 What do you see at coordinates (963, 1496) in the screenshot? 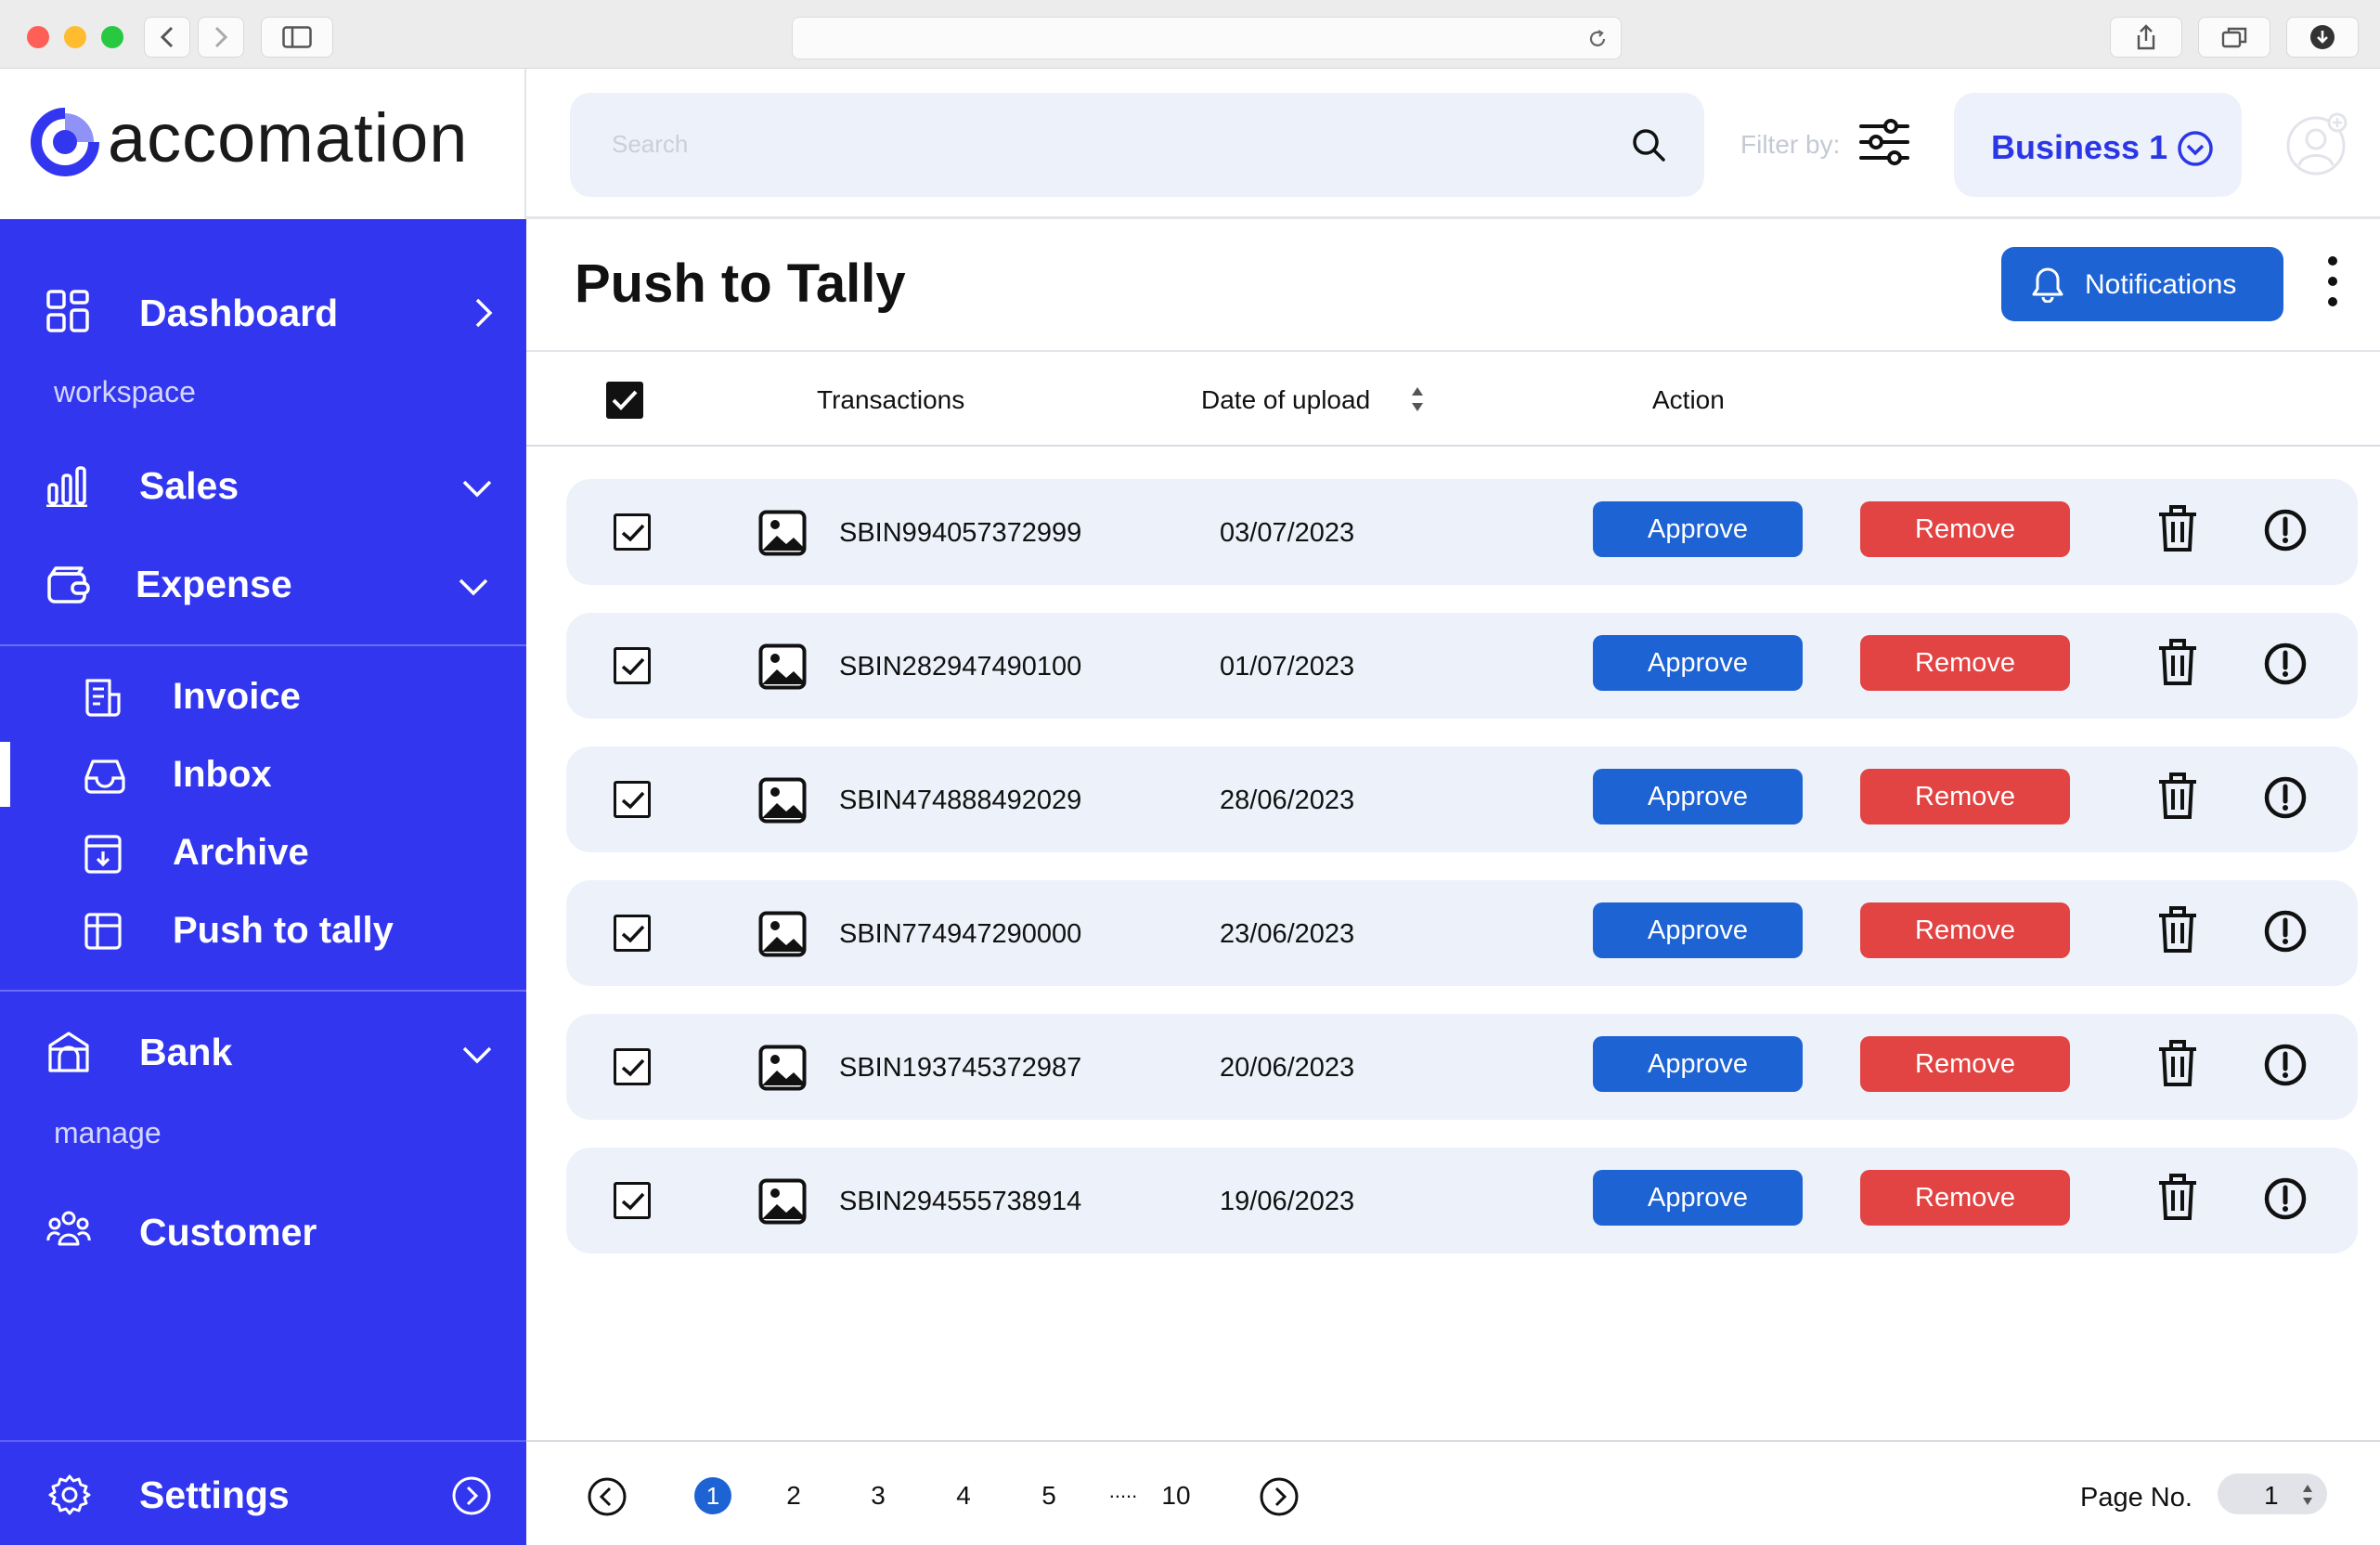
I see `page-button-4: 4` at bounding box center [963, 1496].